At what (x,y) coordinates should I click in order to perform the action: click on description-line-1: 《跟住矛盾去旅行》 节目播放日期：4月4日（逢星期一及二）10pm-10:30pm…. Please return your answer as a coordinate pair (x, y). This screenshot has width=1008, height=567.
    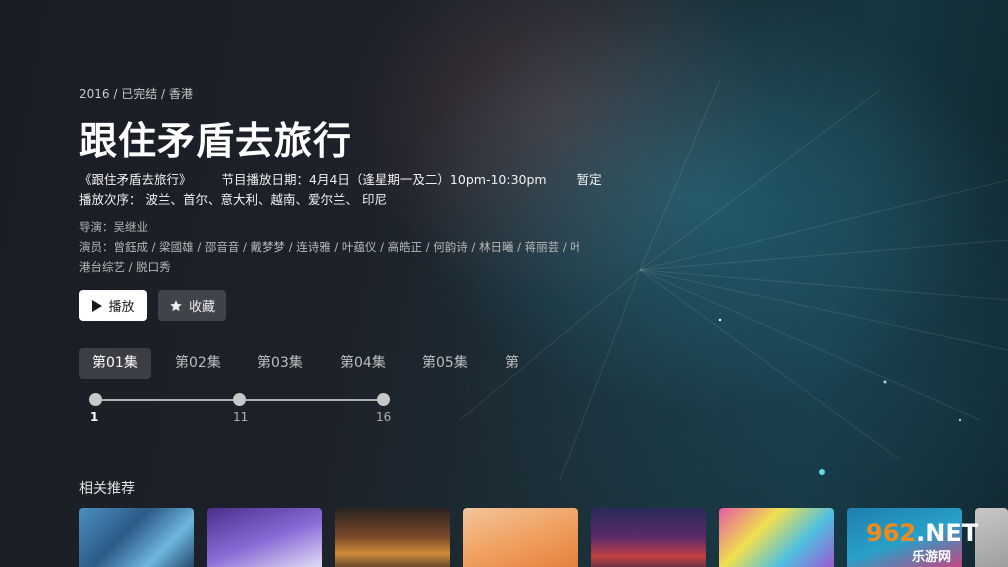
    Looking at the image, I should click on (355, 178).